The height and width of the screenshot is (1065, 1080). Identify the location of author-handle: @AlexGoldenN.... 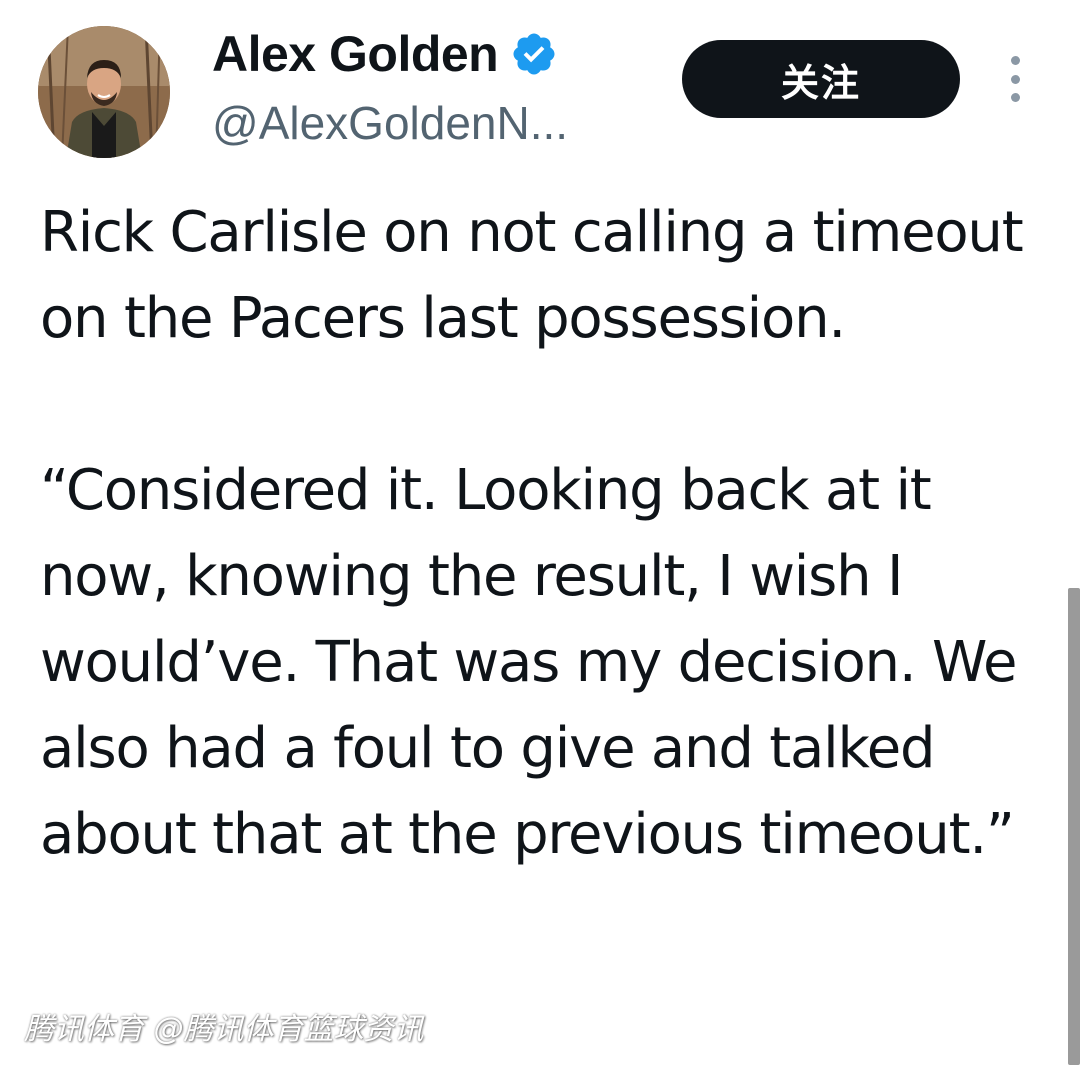
(390, 123).